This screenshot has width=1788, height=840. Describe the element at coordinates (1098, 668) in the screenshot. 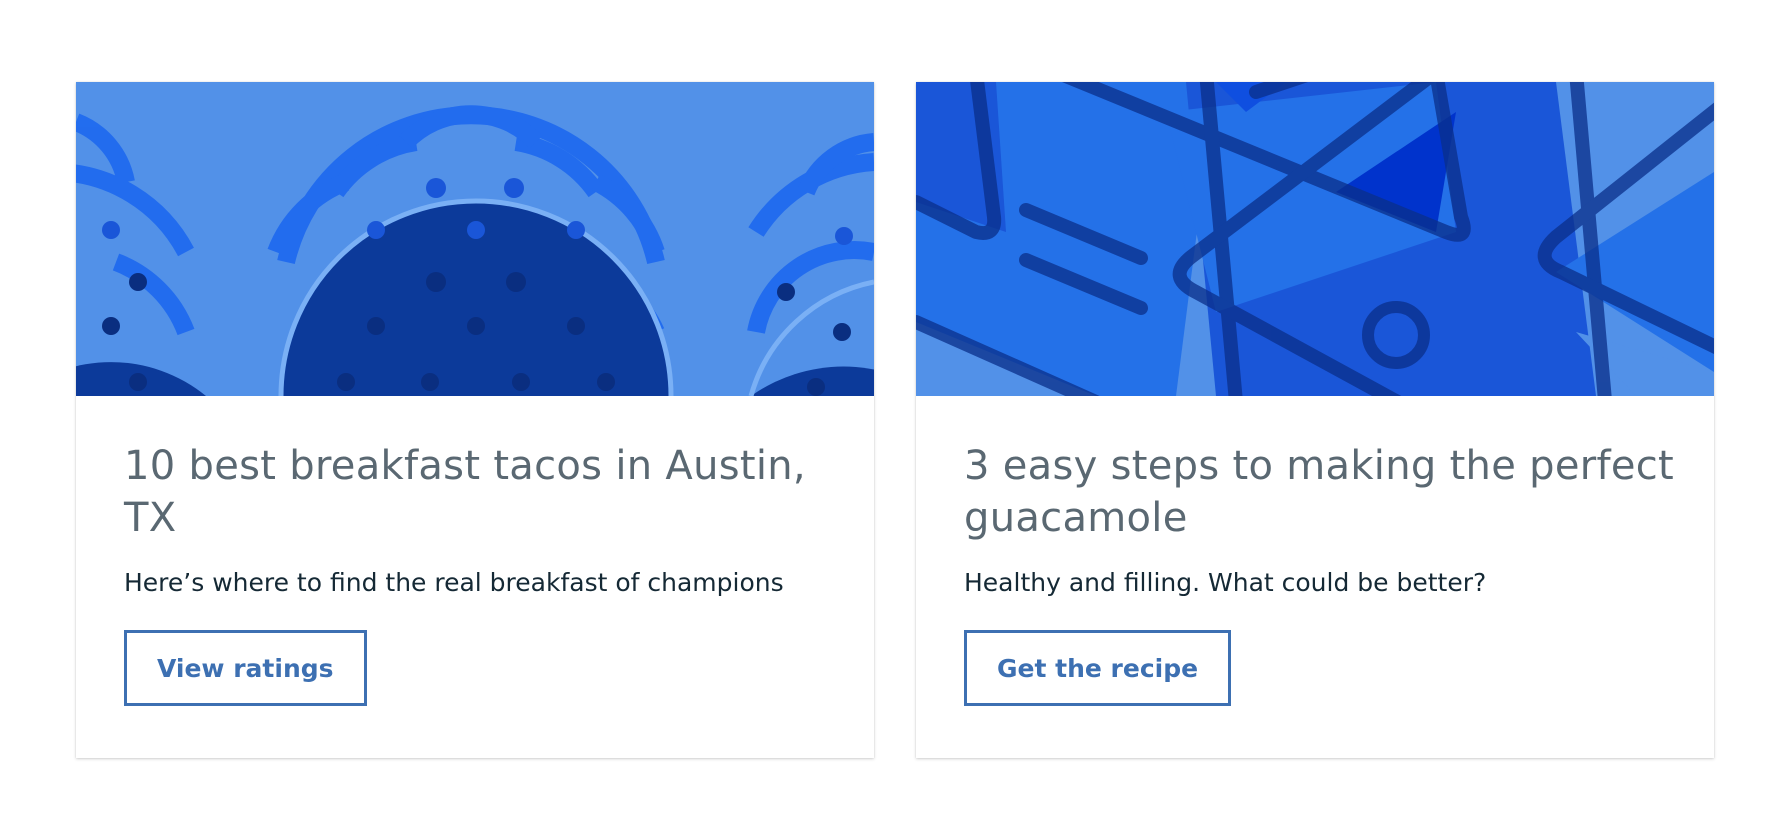

I see `get-the-recipe-button: Get the recipe` at that location.